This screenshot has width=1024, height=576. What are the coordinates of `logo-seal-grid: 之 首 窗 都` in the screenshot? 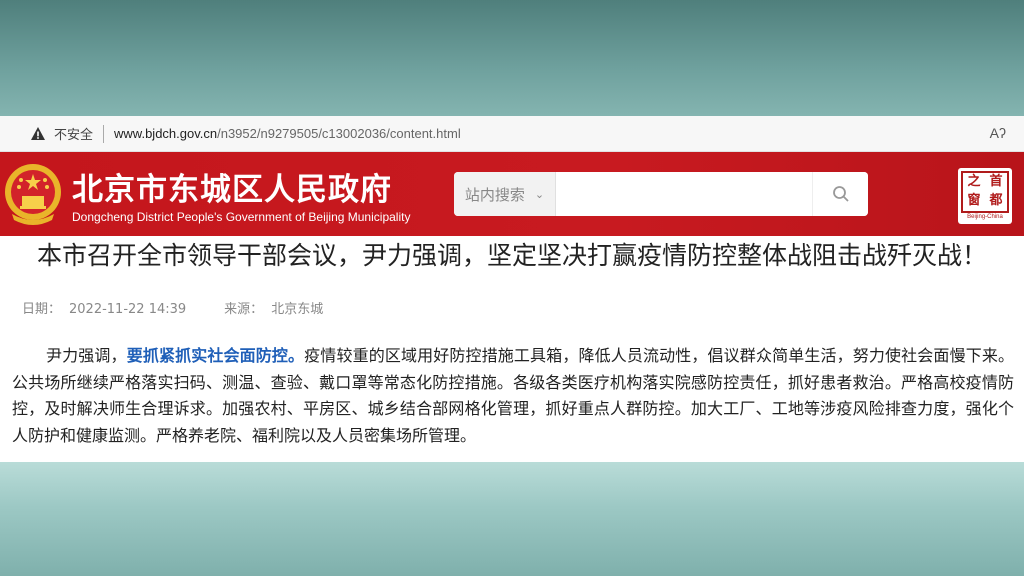 It's located at (985, 192).